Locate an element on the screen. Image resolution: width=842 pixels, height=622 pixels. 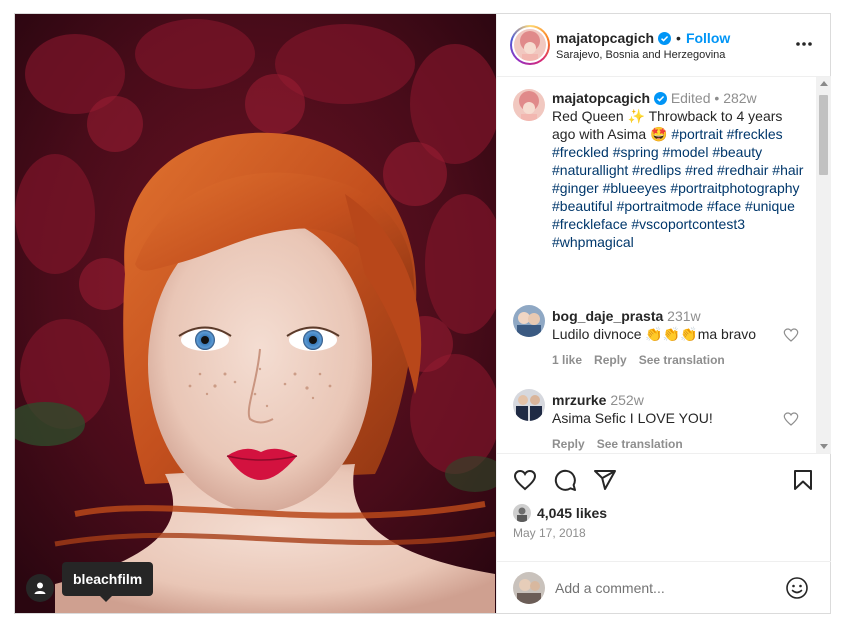
story-ring is located at coordinates (530, 45).